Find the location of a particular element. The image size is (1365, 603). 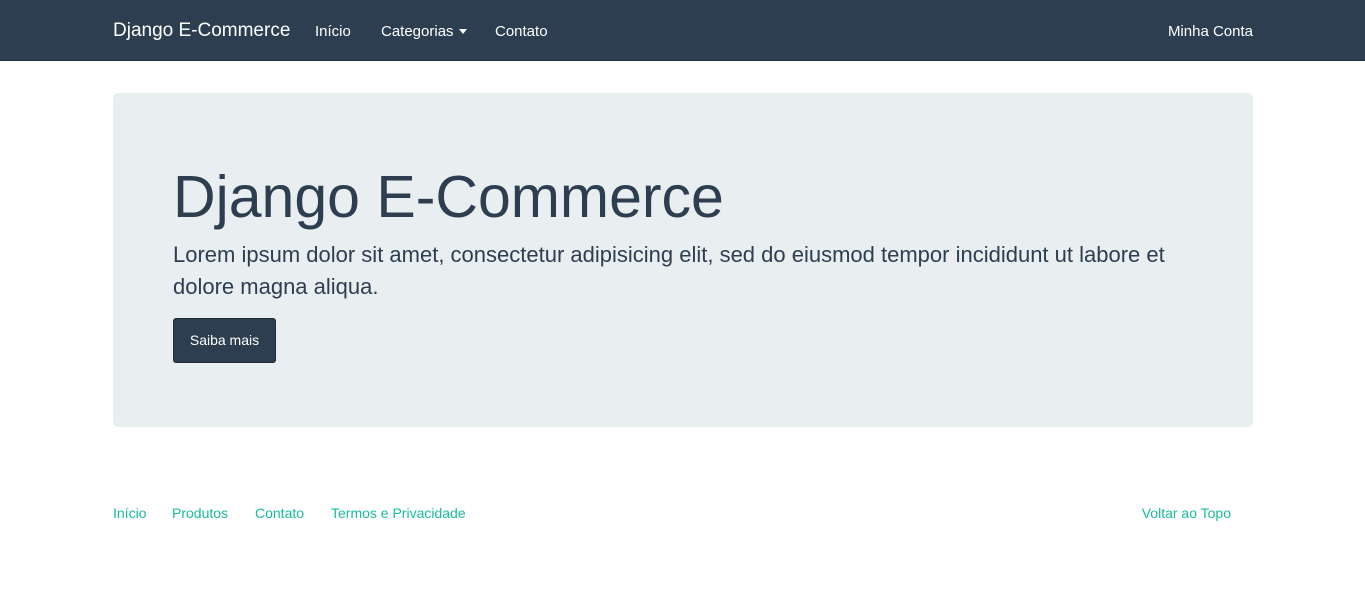

nav-item-categorias-dropdown: Categorias is located at coordinates (424, 32).